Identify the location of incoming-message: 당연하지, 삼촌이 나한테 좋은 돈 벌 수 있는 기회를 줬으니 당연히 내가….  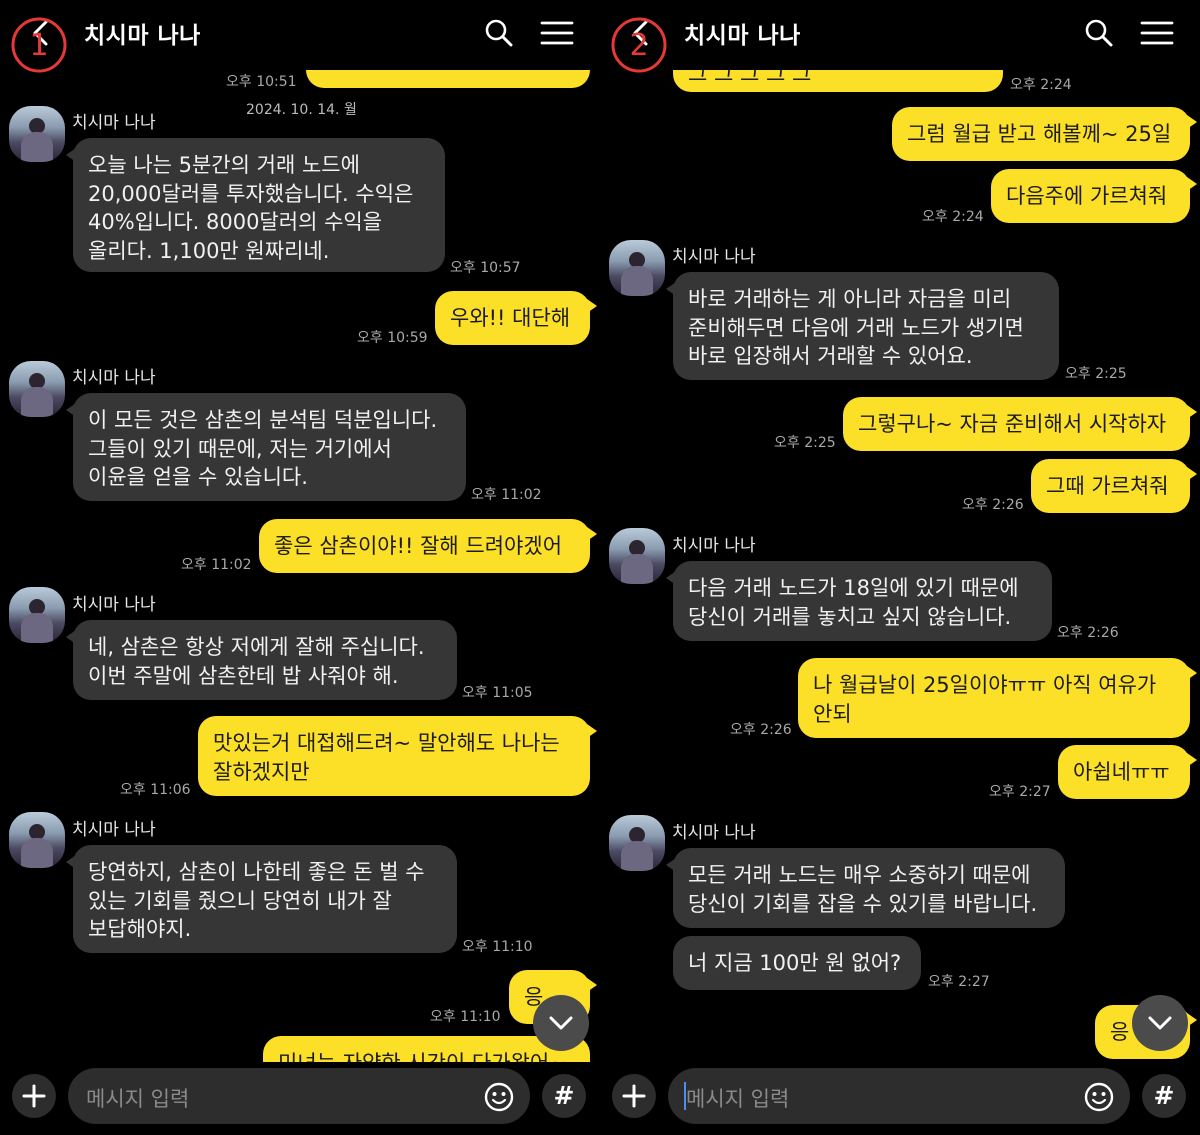
(261, 899).